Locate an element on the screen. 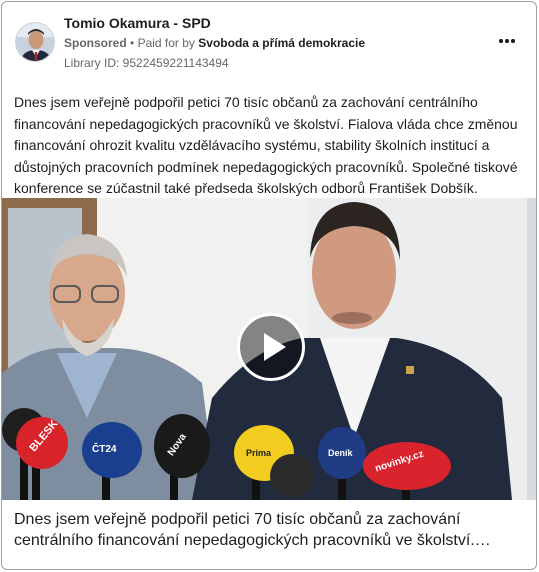 The height and width of the screenshot is (572, 539). page-name-link: Tomio Okamura - SPD is located at coordinates (137, 23).